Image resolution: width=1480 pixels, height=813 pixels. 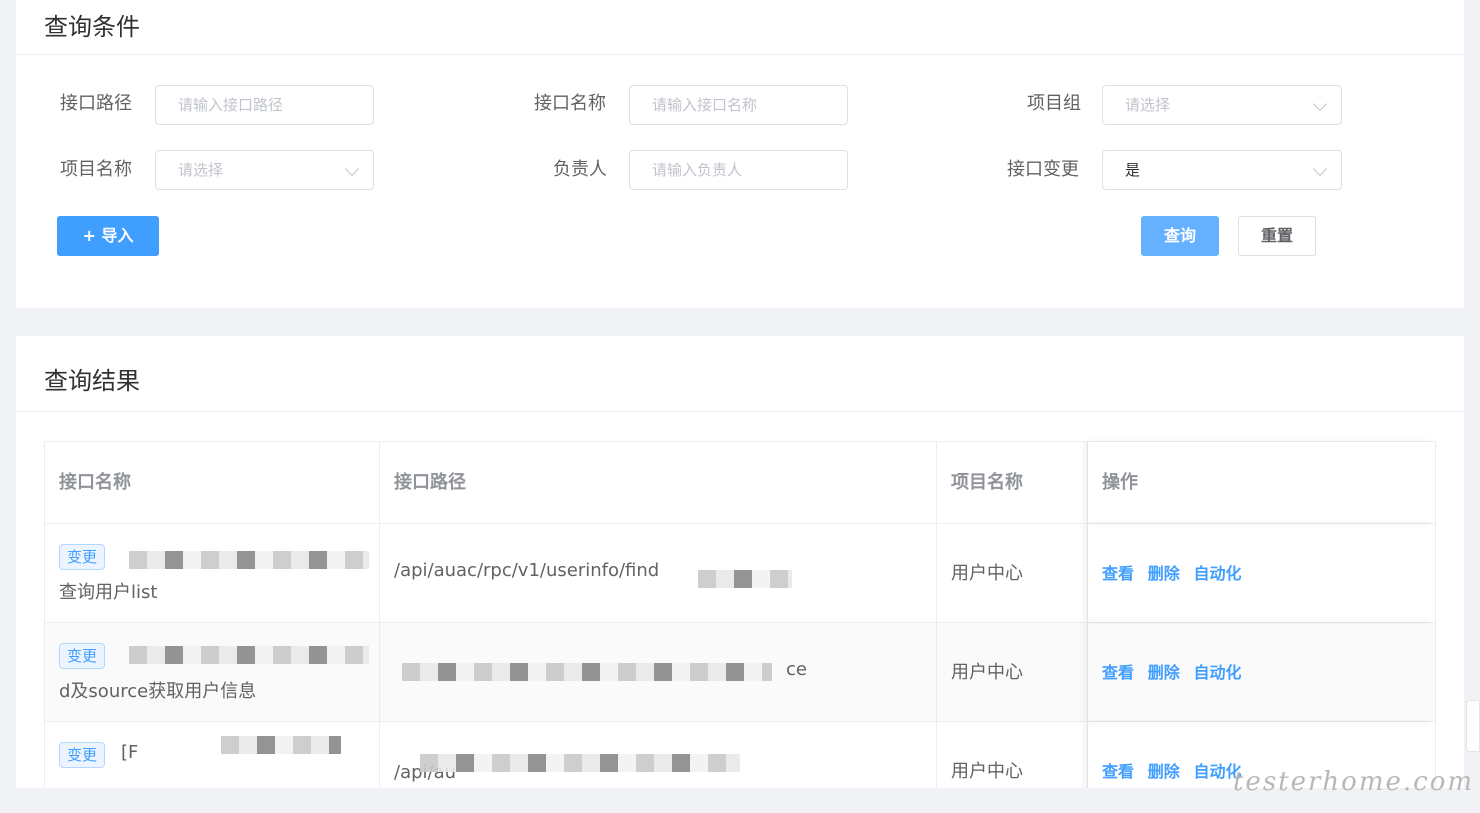 What do you see at coordinates (212, 755) in the screenshot?
I see `name-cell: 变更 [F` at bounding box center [212, 755].